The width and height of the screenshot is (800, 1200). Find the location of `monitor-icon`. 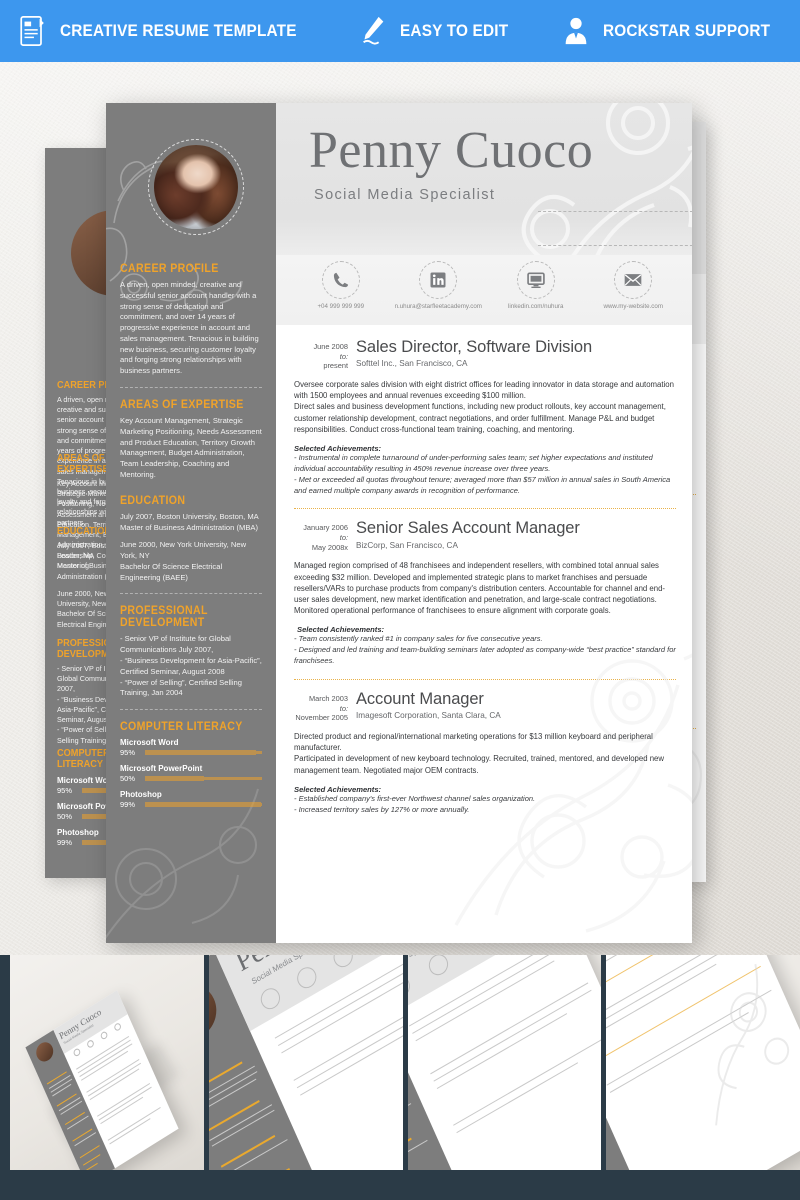

monitor-icon is located at coordinates (536, 280).